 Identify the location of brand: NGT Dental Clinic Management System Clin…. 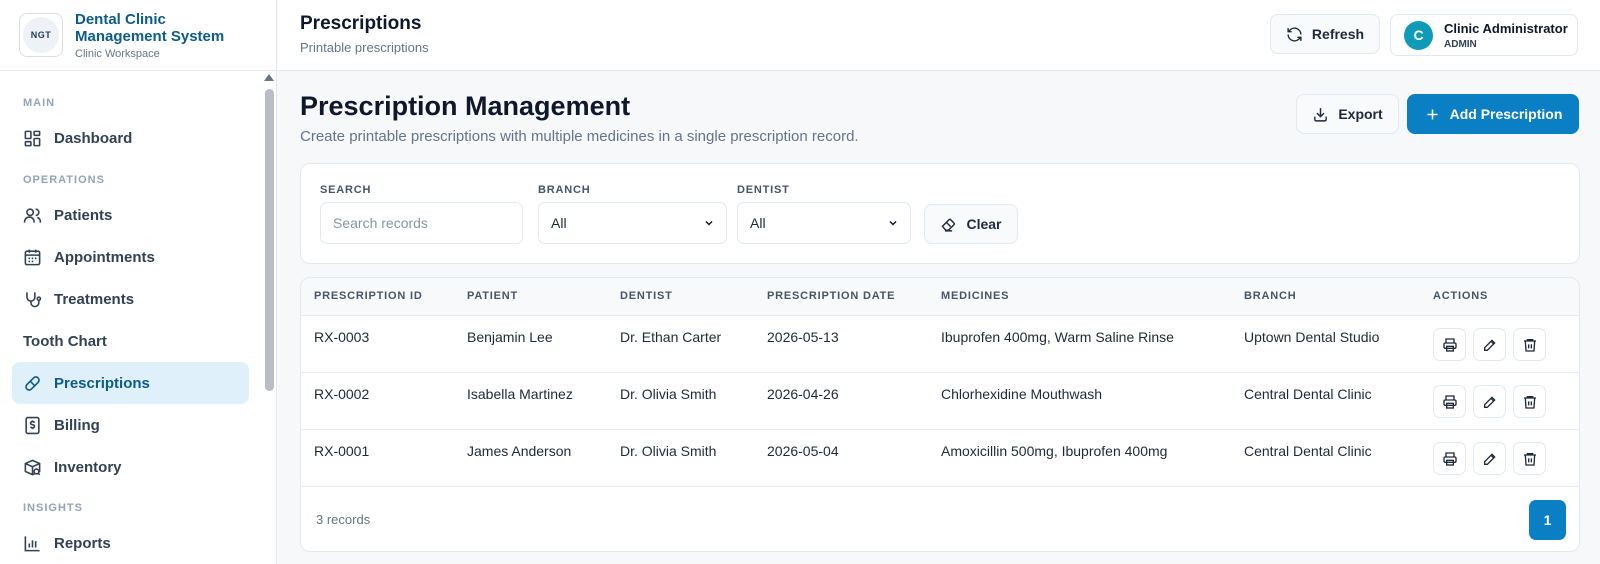
(138, 35).